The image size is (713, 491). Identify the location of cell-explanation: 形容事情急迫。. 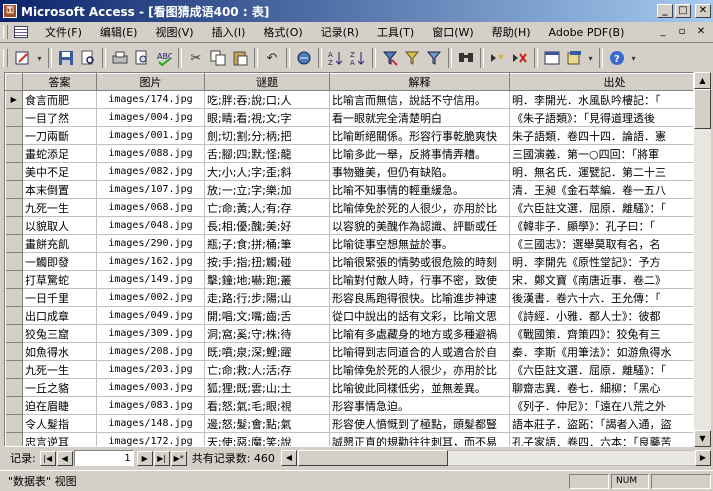
(419, 405).